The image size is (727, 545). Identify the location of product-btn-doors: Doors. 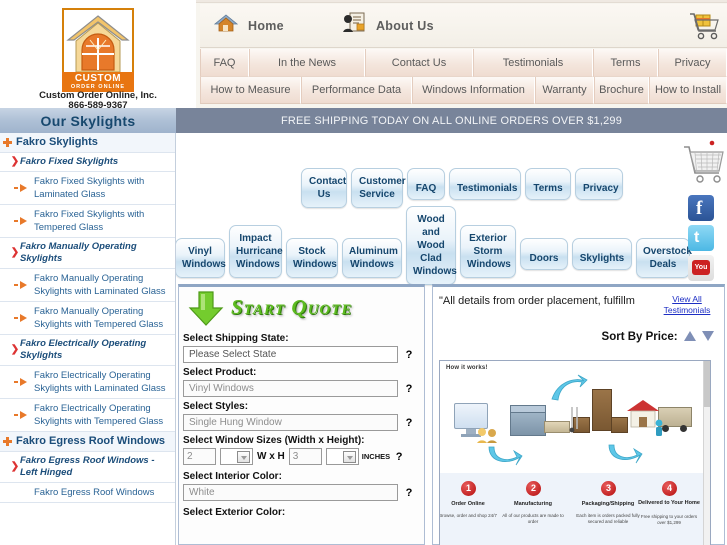
(544, 254).